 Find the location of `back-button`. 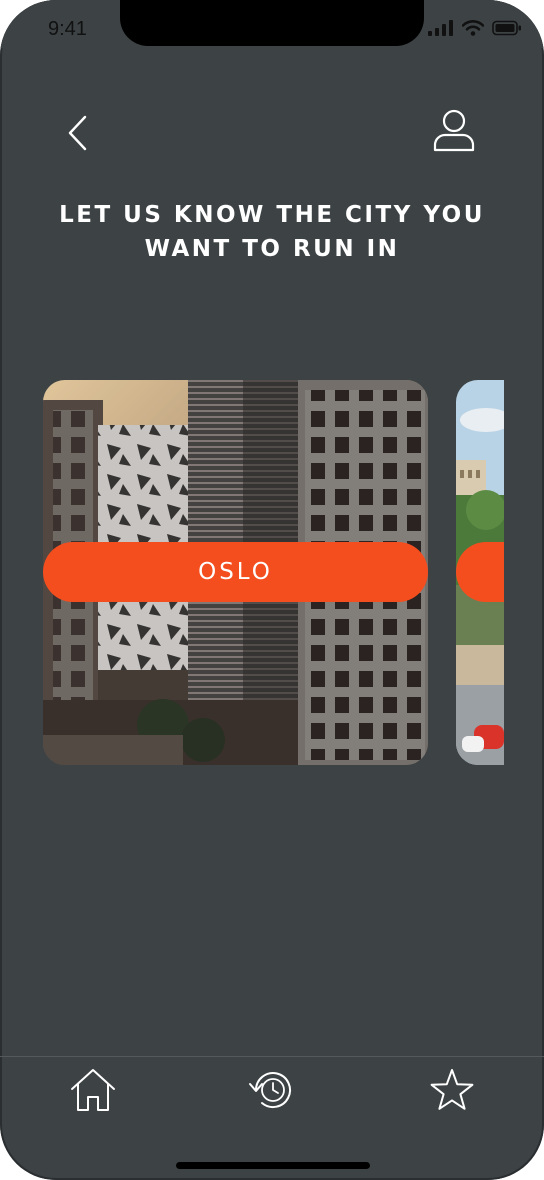

back-button is located at coordinates (78, 133).